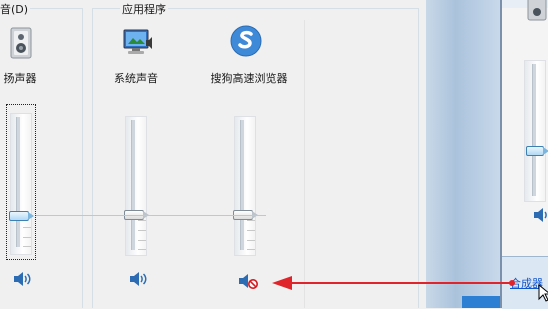  Describe the element at coordinates (536, 12) in the screenshot. I see `secondary-device-icon` at that location.